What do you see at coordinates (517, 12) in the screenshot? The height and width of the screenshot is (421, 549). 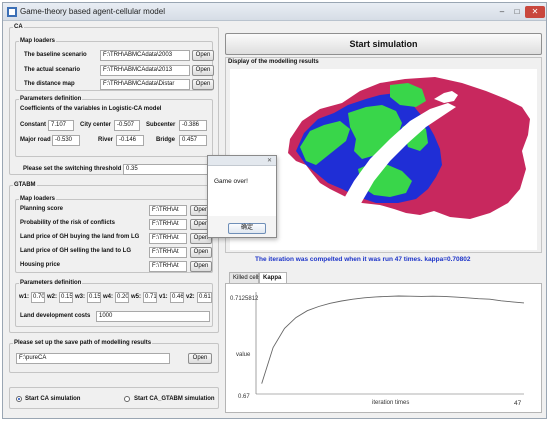 I see `maximize-button: □` at bounding box center [517, 12].